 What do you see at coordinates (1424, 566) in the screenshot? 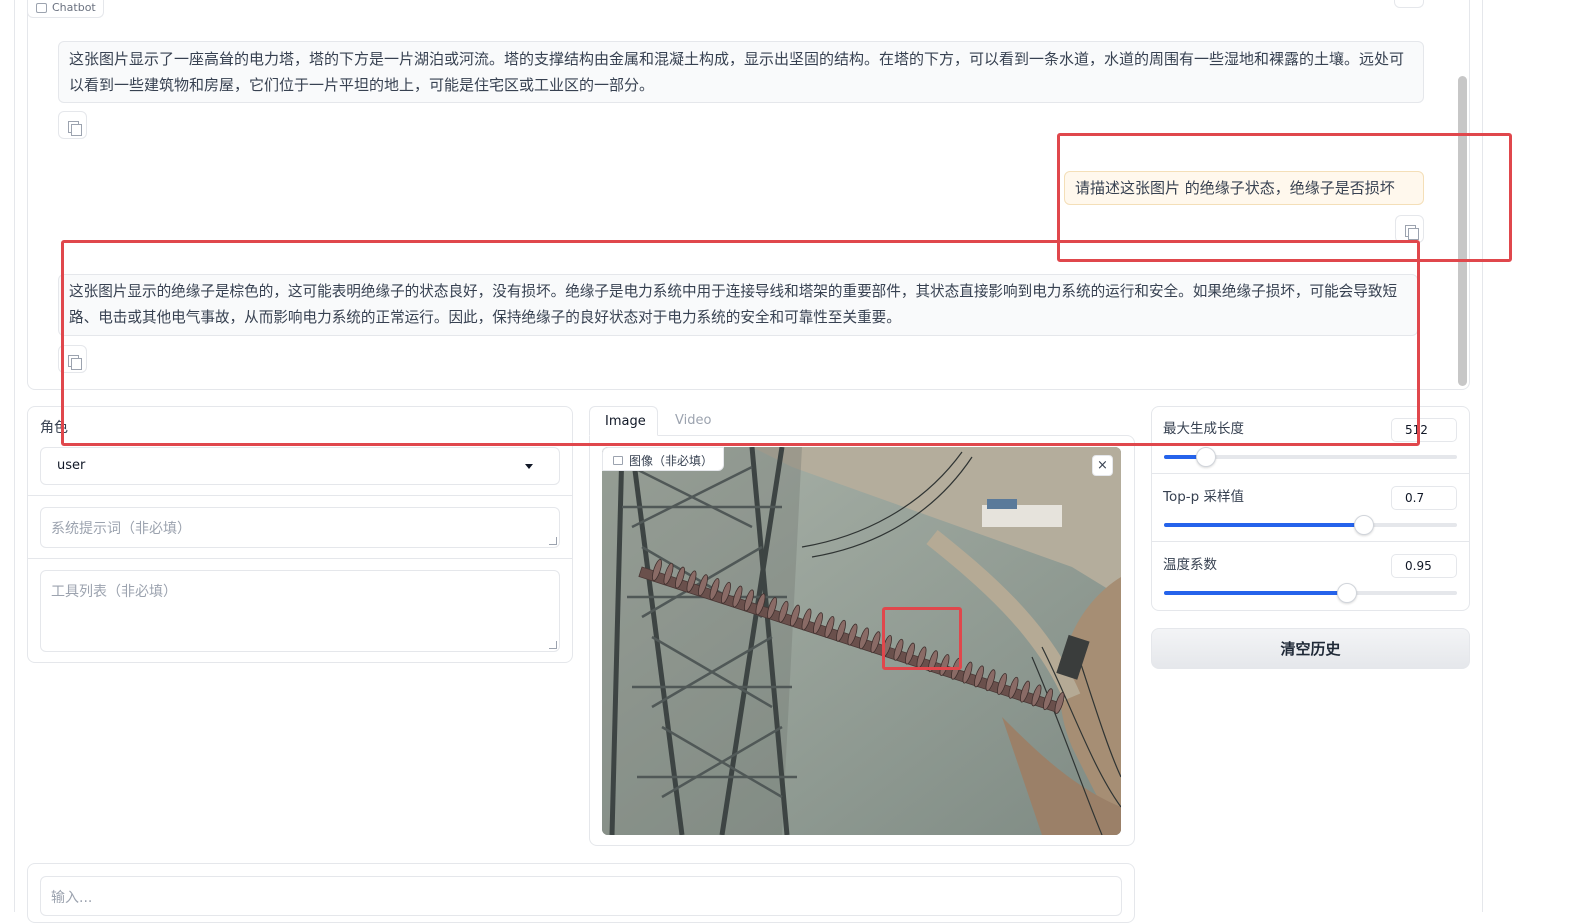
I see `param-number-input: 0.95` at bounding box center [1424, 566].